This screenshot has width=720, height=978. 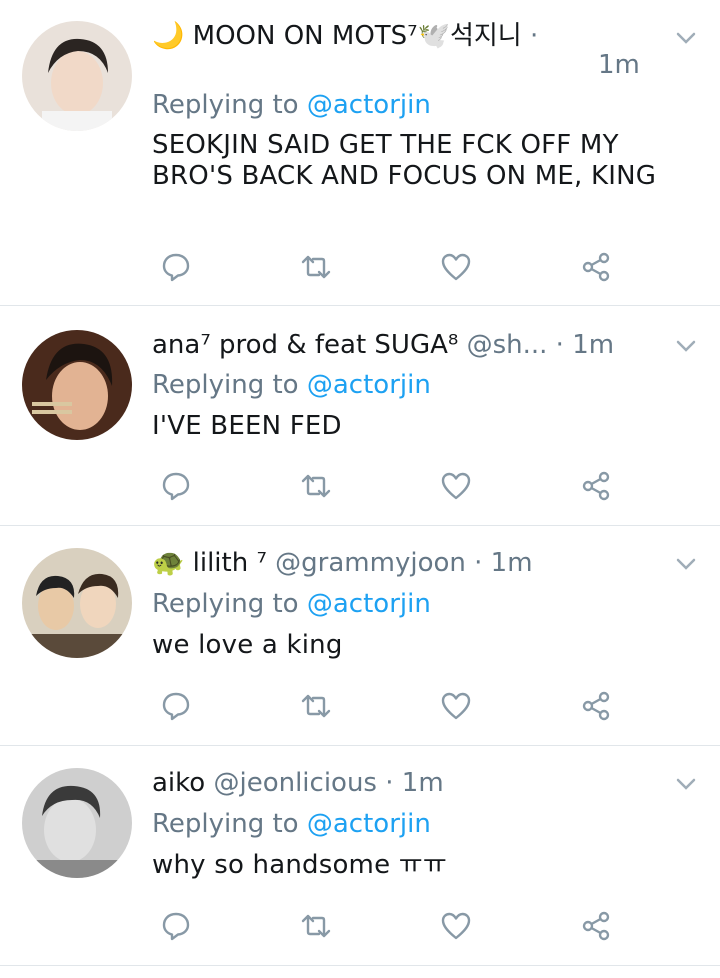 I want to click on display-name: 🌙 MOON ON MOTS⁷🕊️석지니, so click(x=337, y=36).